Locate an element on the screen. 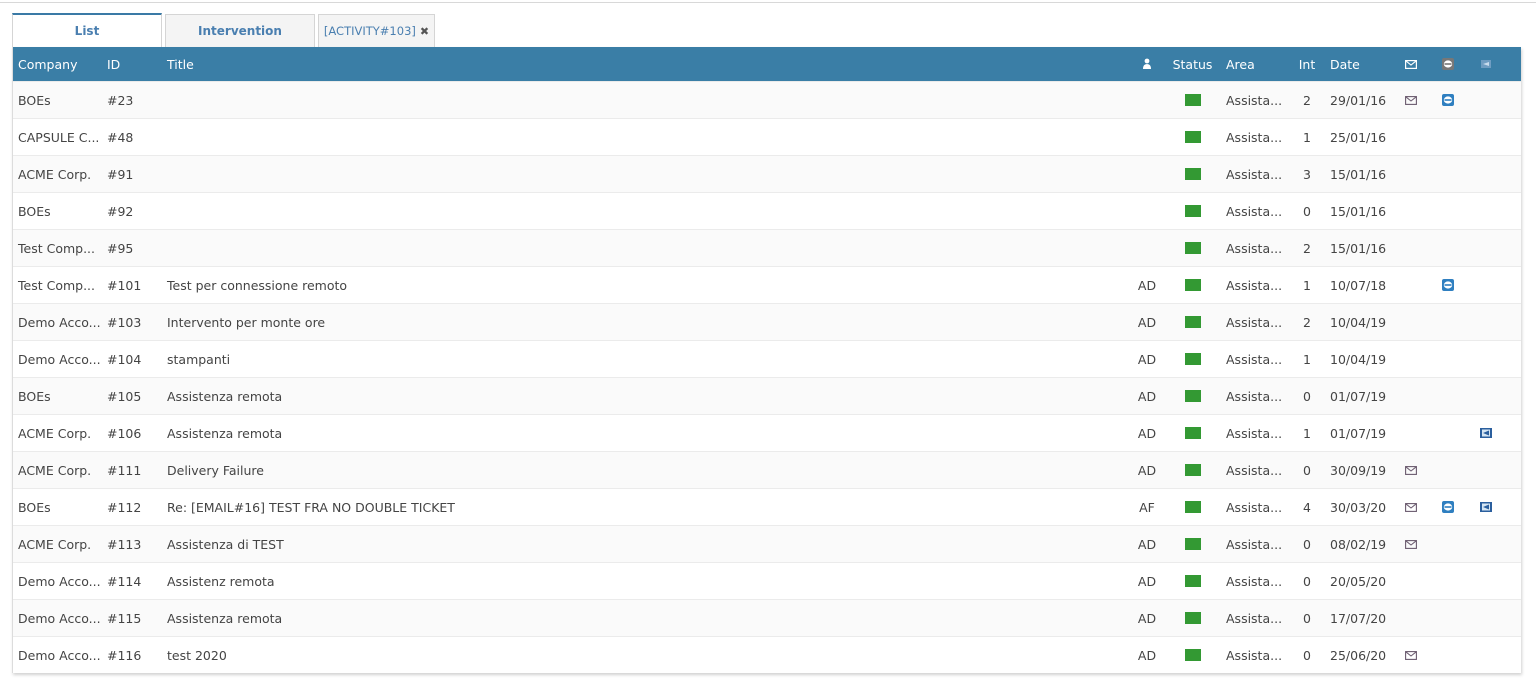 This screenshot has width=1536, height=687. col-header-remote-session is located at coordinates (1448, 64).